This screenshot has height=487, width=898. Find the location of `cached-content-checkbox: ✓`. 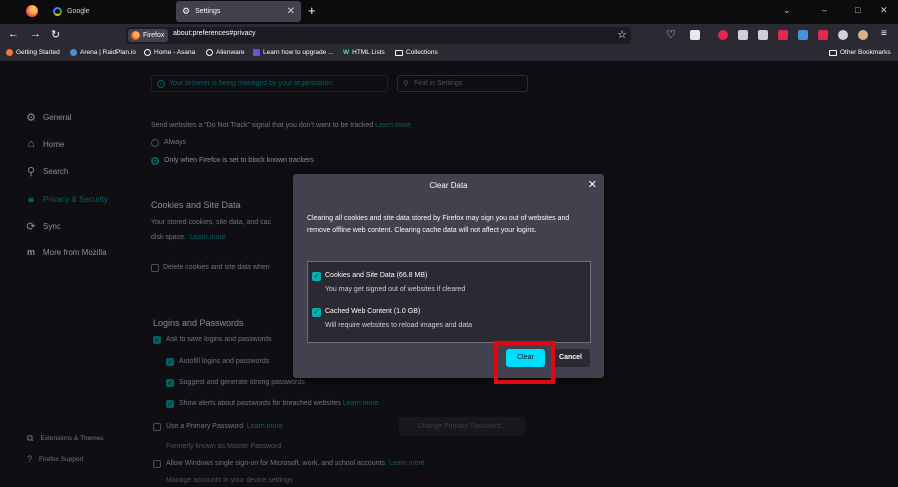

cached-content-checkbox: ✓ is located at coordinates (316, 312).